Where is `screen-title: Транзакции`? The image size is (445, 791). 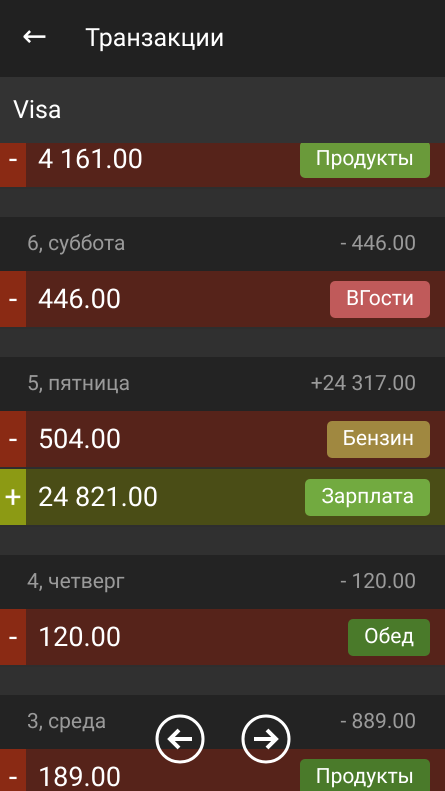
screen-title: Транзакции is located at coordinates (154, 38).